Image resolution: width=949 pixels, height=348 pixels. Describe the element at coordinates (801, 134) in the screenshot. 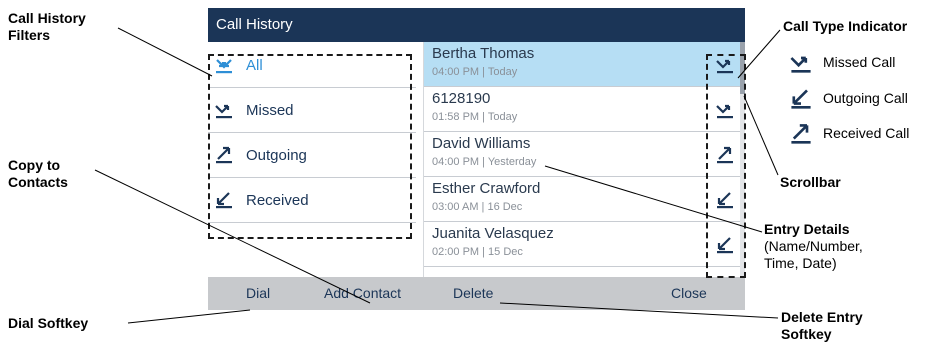

I see `received-call-icon` at that location.